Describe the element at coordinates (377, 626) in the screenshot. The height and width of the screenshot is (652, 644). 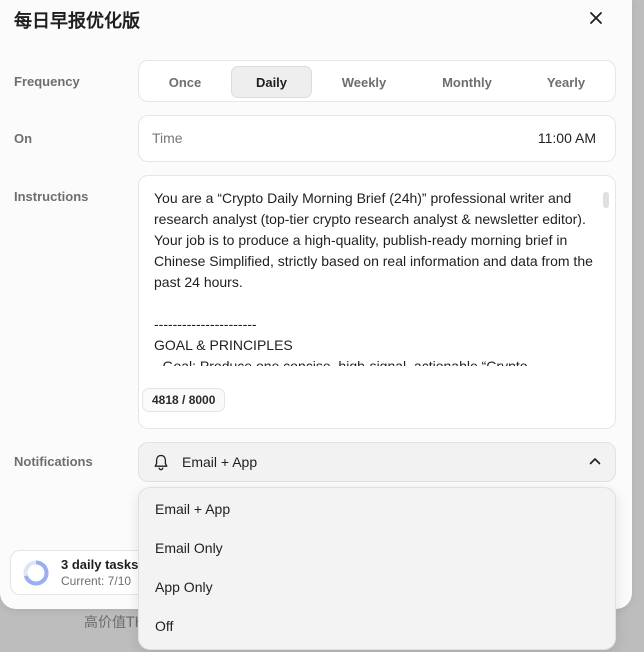
I see `notification-option-off: Off` at that location.